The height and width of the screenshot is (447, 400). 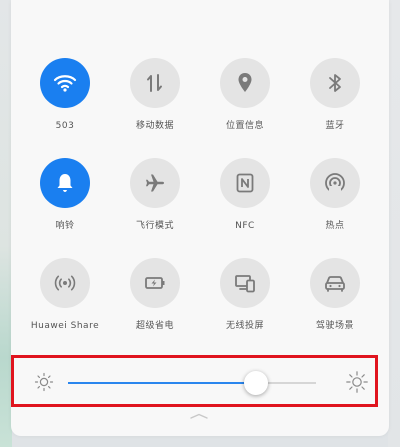 I want to click on huawei-share-icon, so click(x=65, y=283).